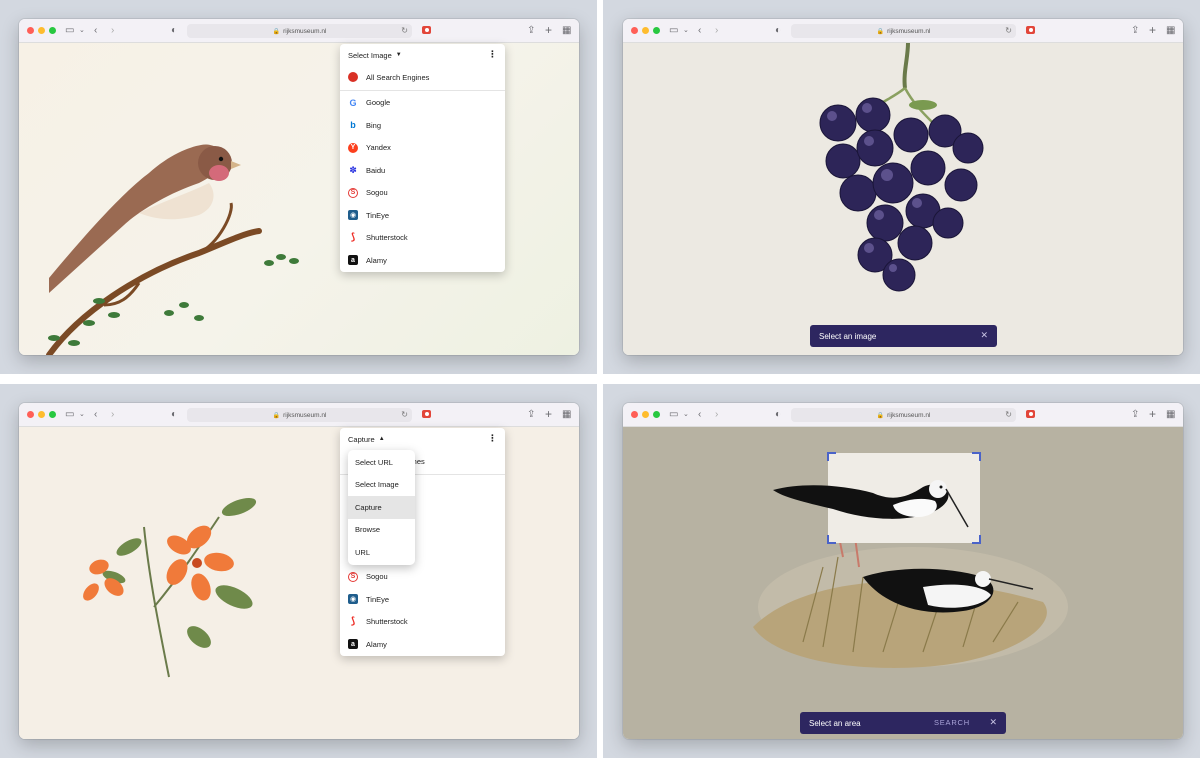 The image size is (1200, 758). What do you see at coordinates (377, 193) in the screenshot?
I see `engine-label: Sogou` at bounding box center [377, 193].